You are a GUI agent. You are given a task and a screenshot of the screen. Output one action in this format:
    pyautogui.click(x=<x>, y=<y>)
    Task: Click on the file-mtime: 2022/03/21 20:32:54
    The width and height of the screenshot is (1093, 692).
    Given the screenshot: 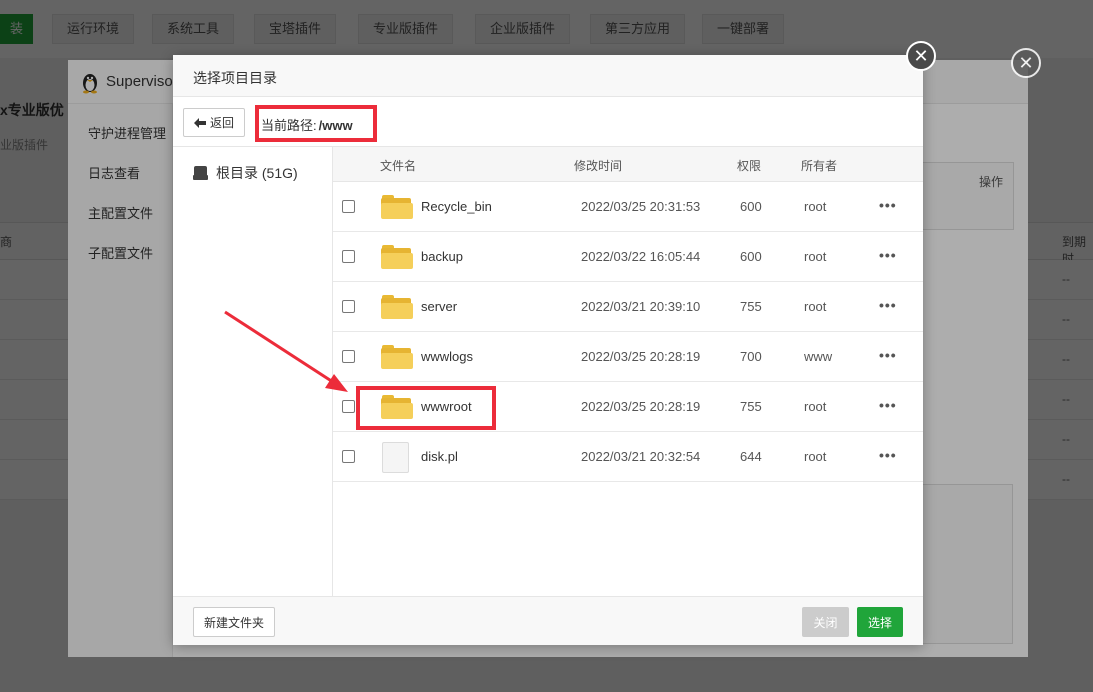 What is the action you would take?
    pyautogui.click(x=641, y=456)
    